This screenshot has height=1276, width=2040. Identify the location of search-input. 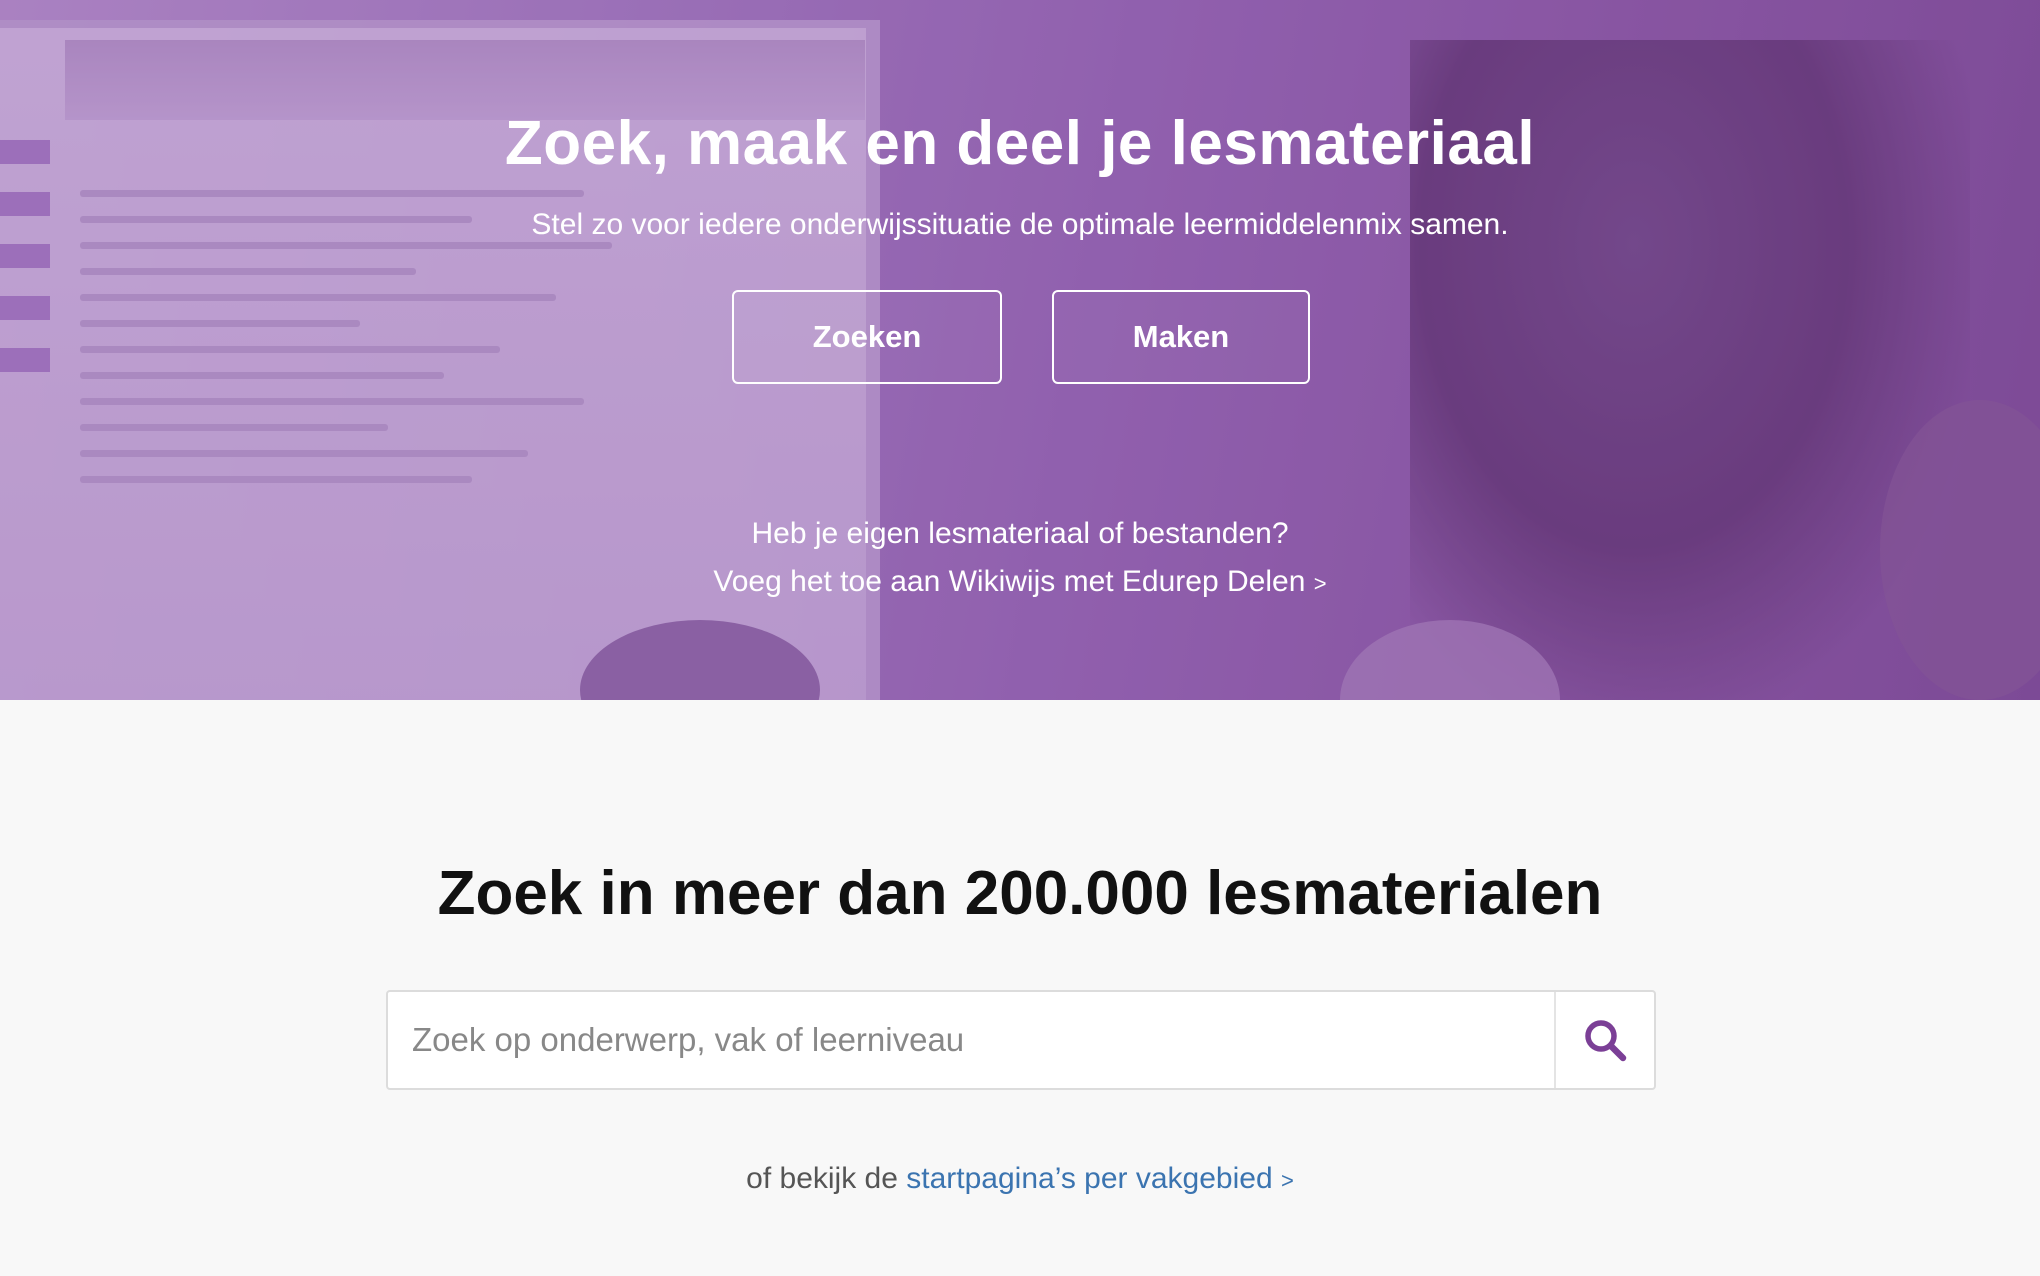
(971, 1040).